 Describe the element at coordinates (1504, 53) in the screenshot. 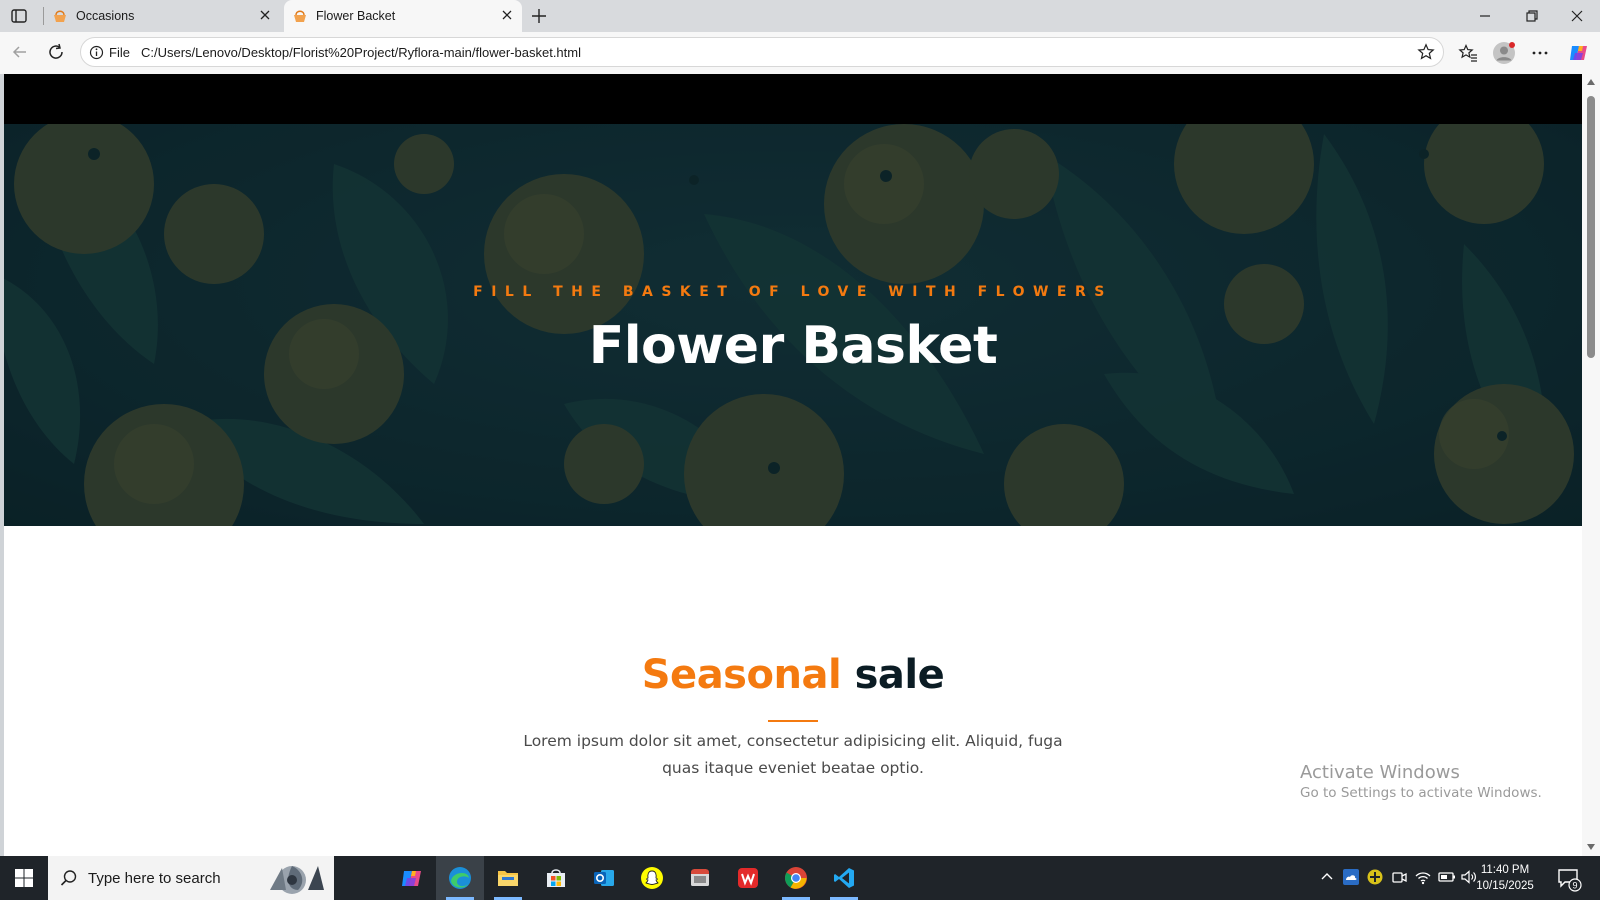

I see `profile-icon` at that location.